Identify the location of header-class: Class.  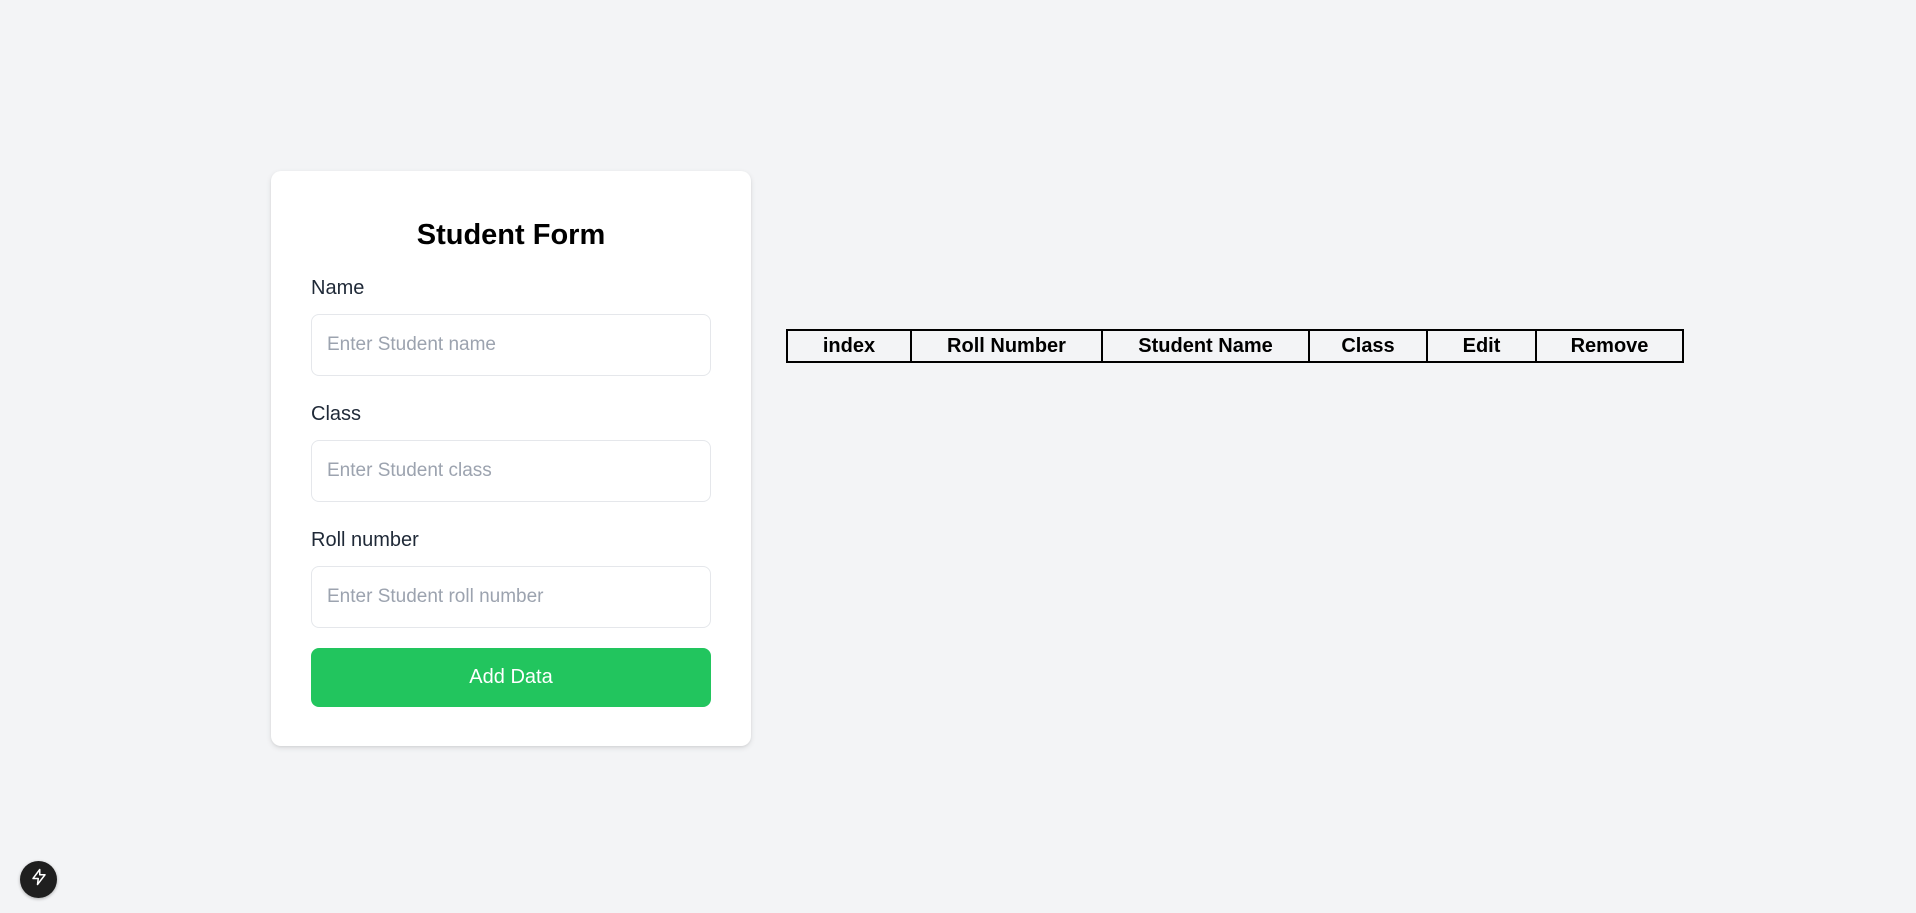
(1368, 346).